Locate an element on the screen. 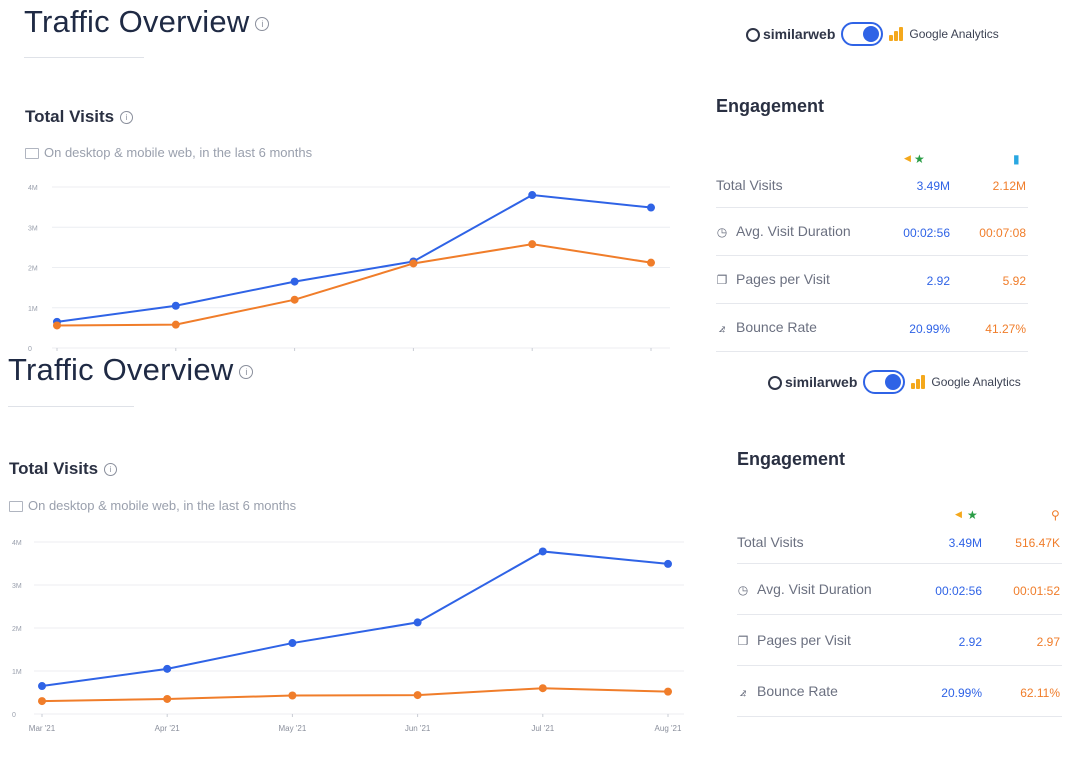 The height and width of the screenshot is (759, 1068). engagement-row-avg-visit-duration: ◷ Avg. Visit Duration 00:02:56 00:07:08 is located at coordinates (872, 232).